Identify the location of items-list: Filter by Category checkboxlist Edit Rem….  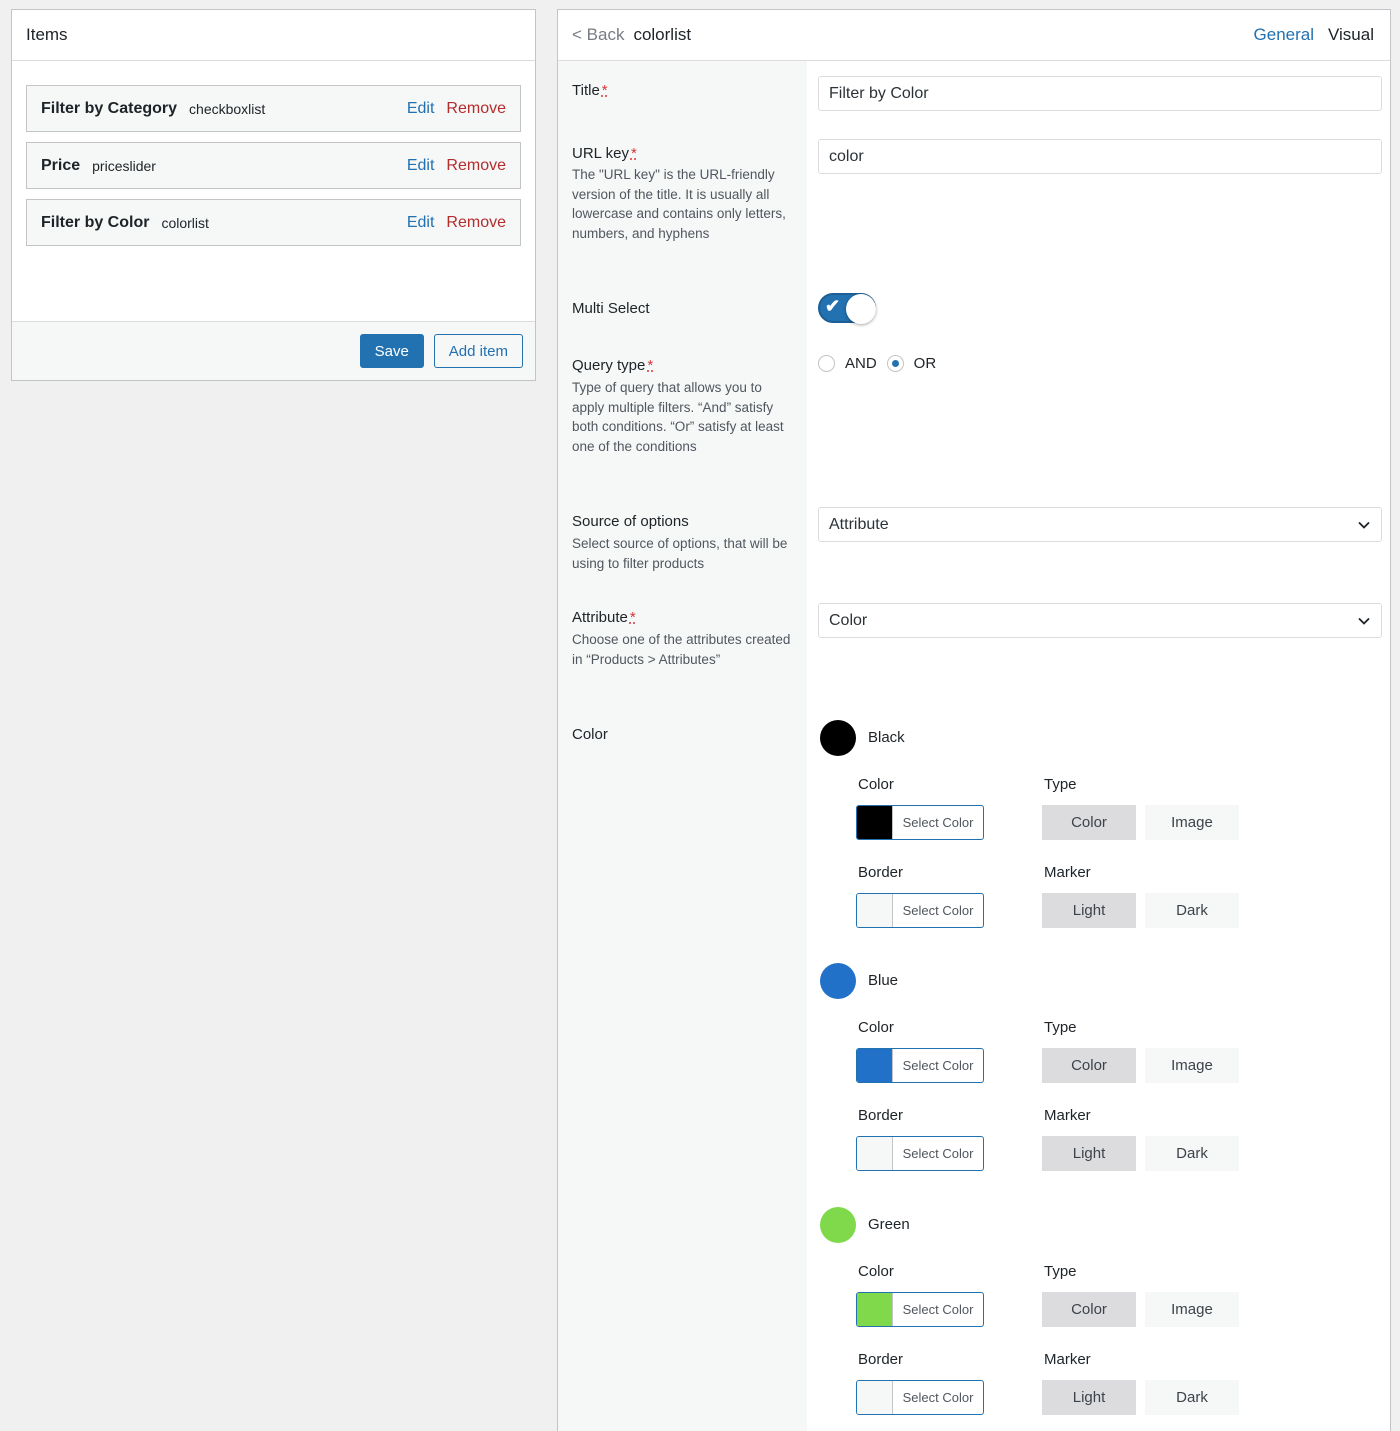
(273, 191).